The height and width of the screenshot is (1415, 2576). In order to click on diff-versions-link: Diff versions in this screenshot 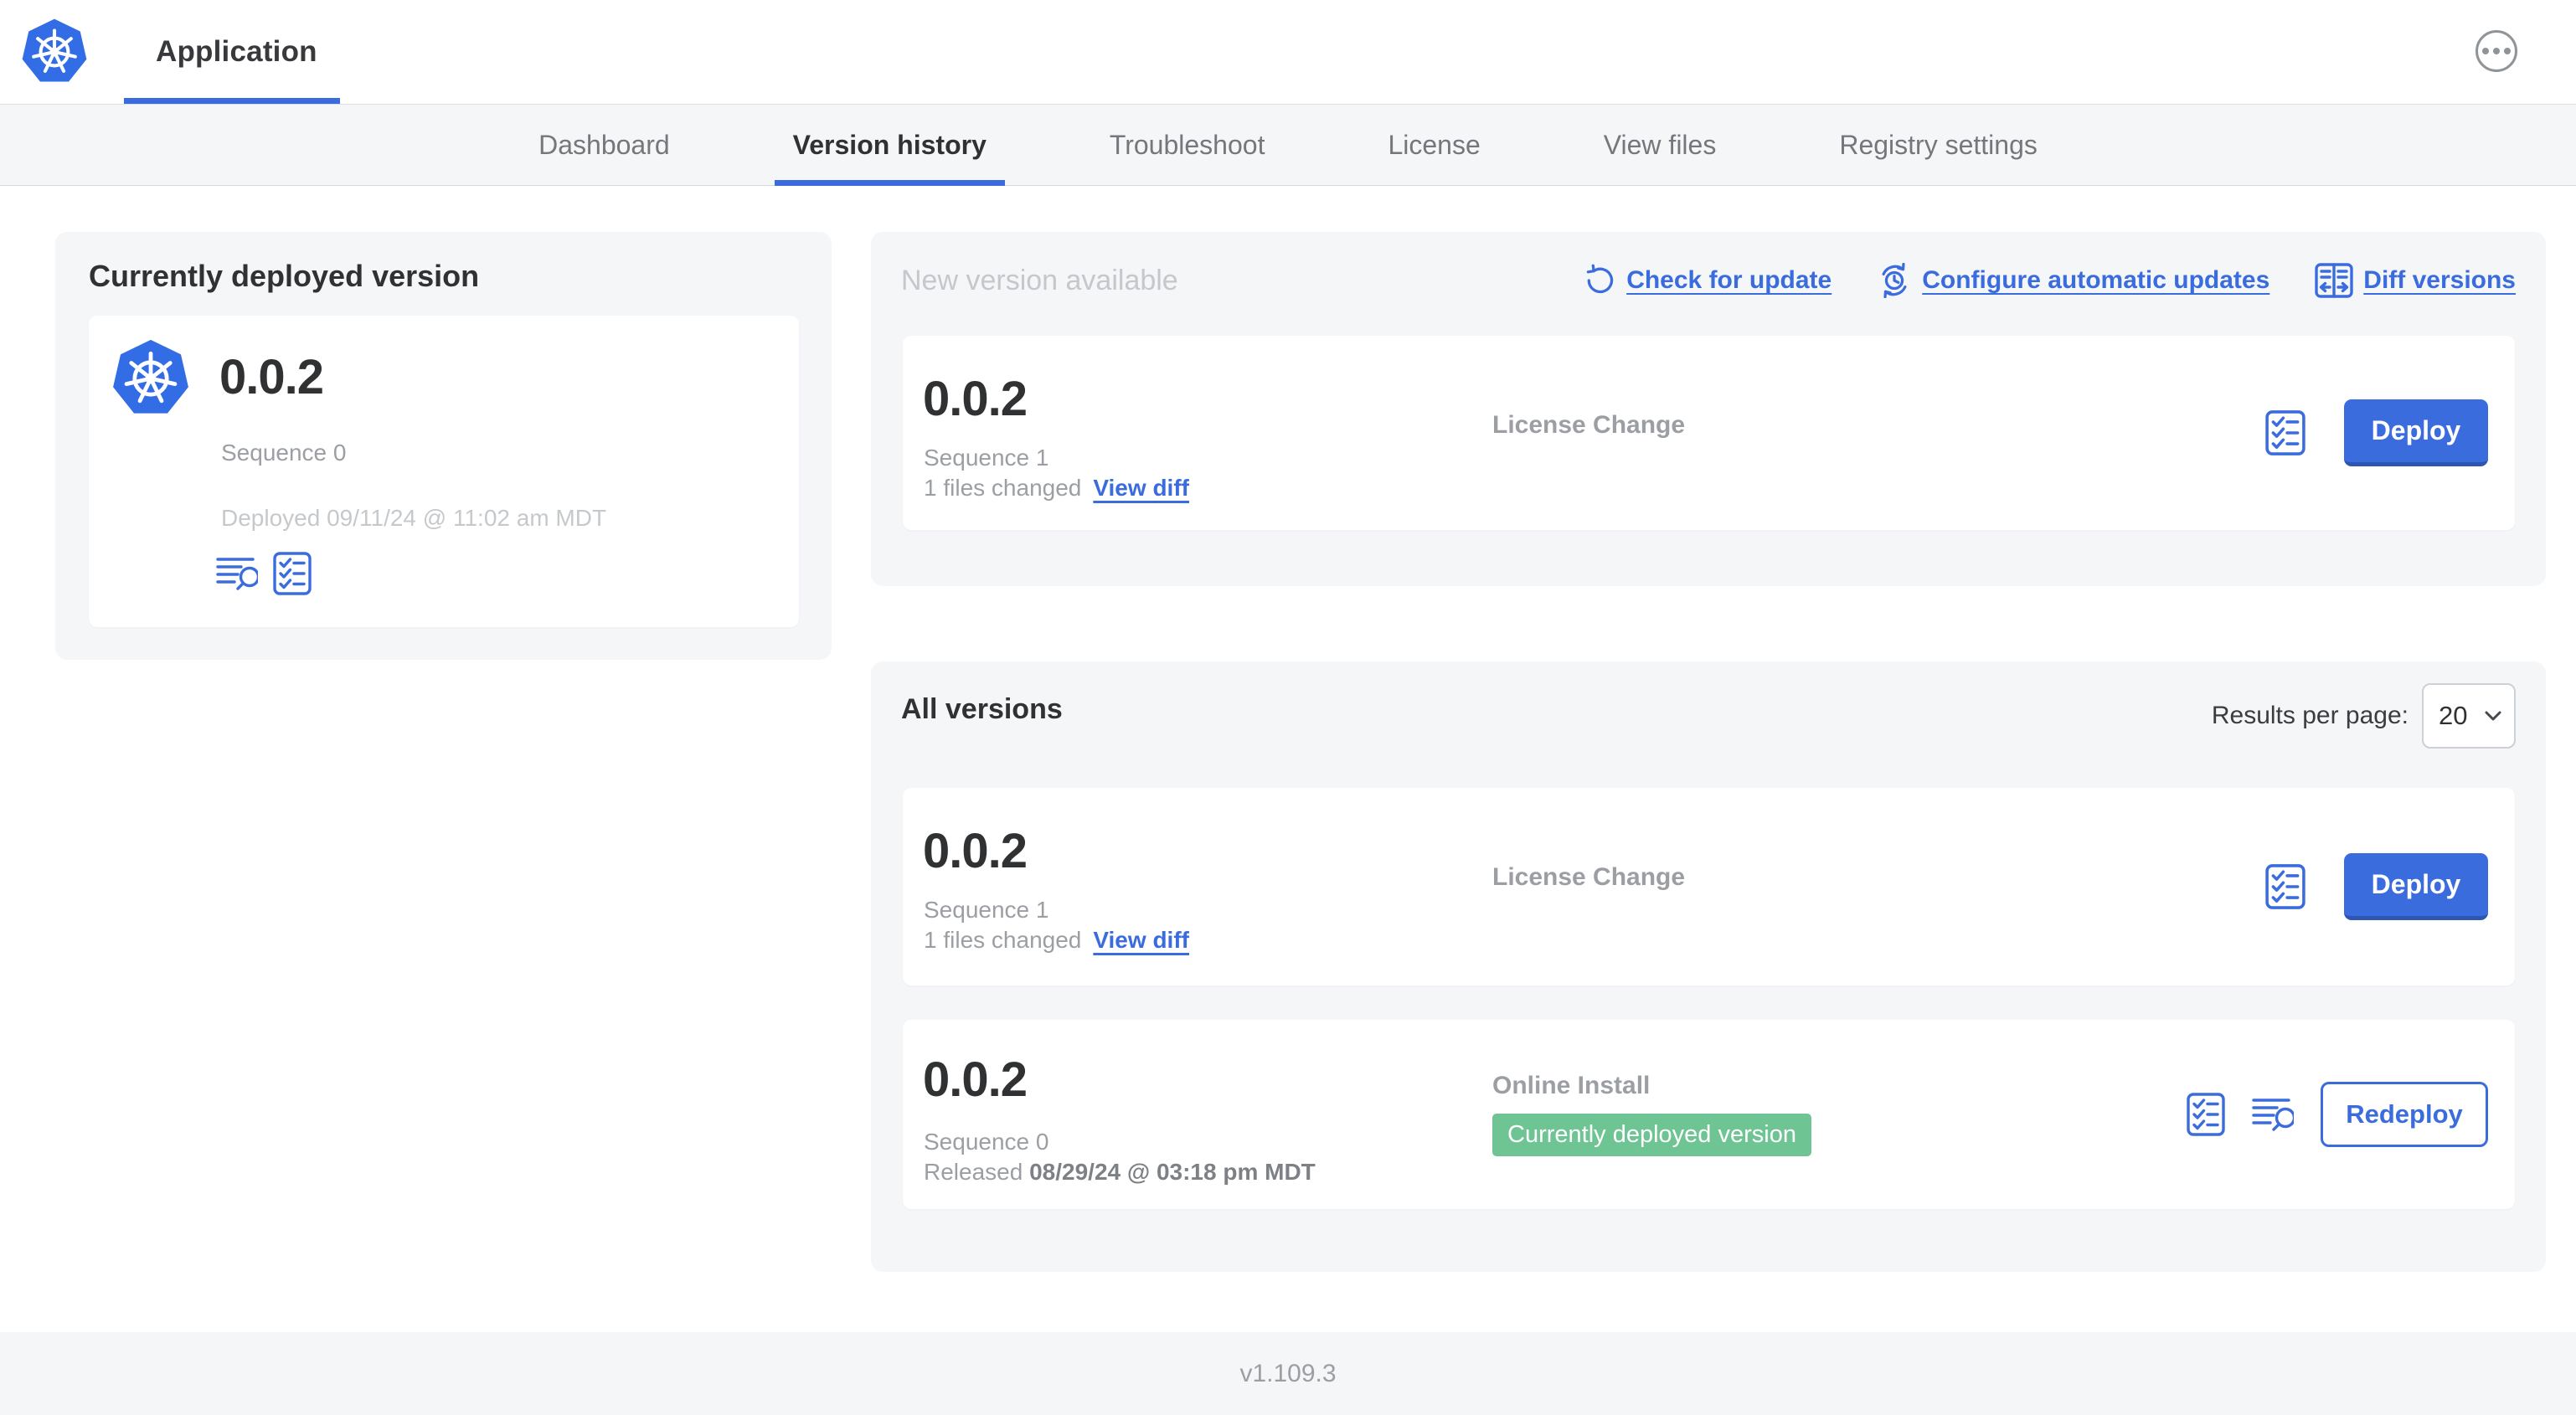, I will do `click(2415, 280)`.